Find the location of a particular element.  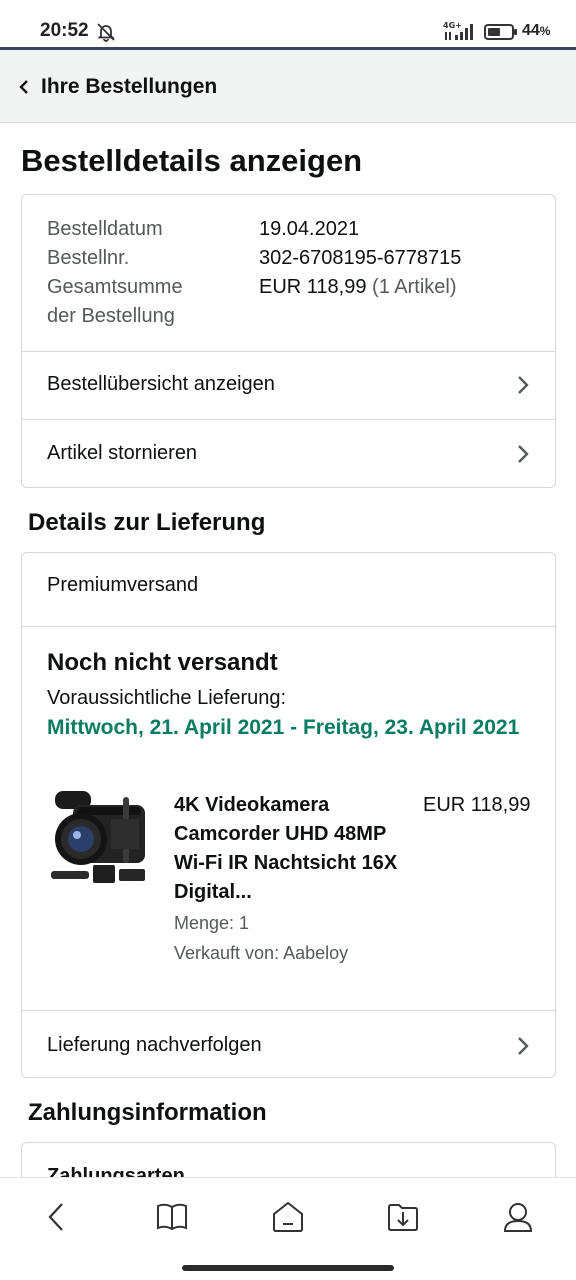

order-total-value: EUR 118,99 (1 Artikel) is located at coordinates (358, 287).